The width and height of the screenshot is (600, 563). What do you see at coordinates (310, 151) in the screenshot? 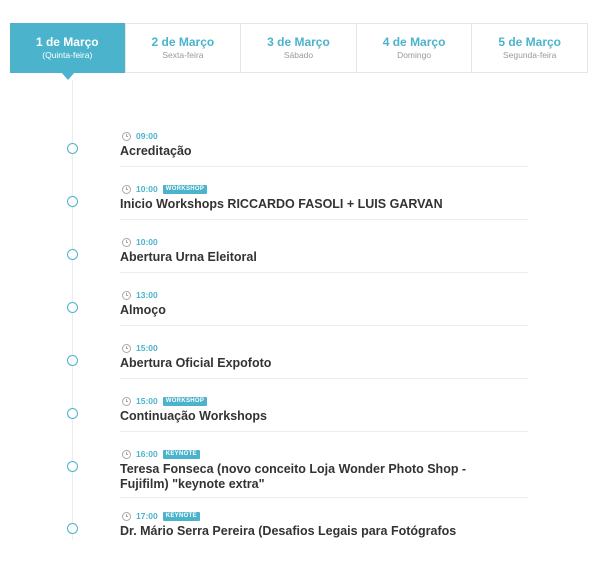
I see `item-title: Acreditação` at bounding box center [310, 151].